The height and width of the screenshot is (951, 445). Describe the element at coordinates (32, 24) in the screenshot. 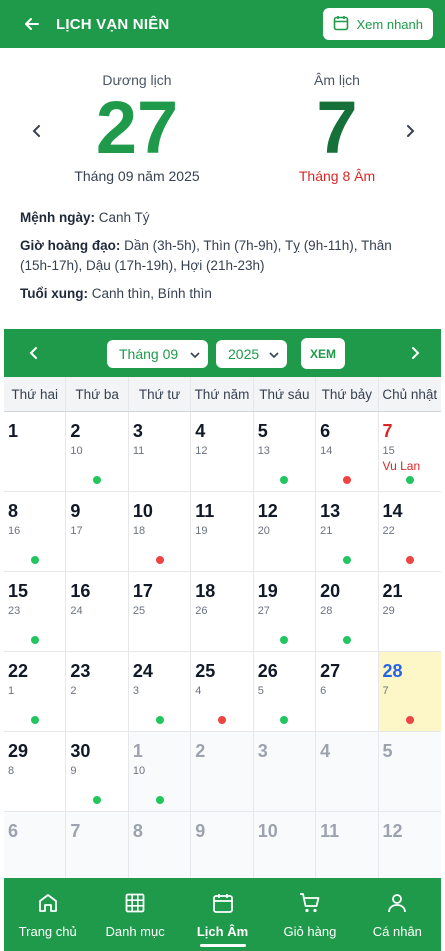

I see `back-arrow-icon` at that location.